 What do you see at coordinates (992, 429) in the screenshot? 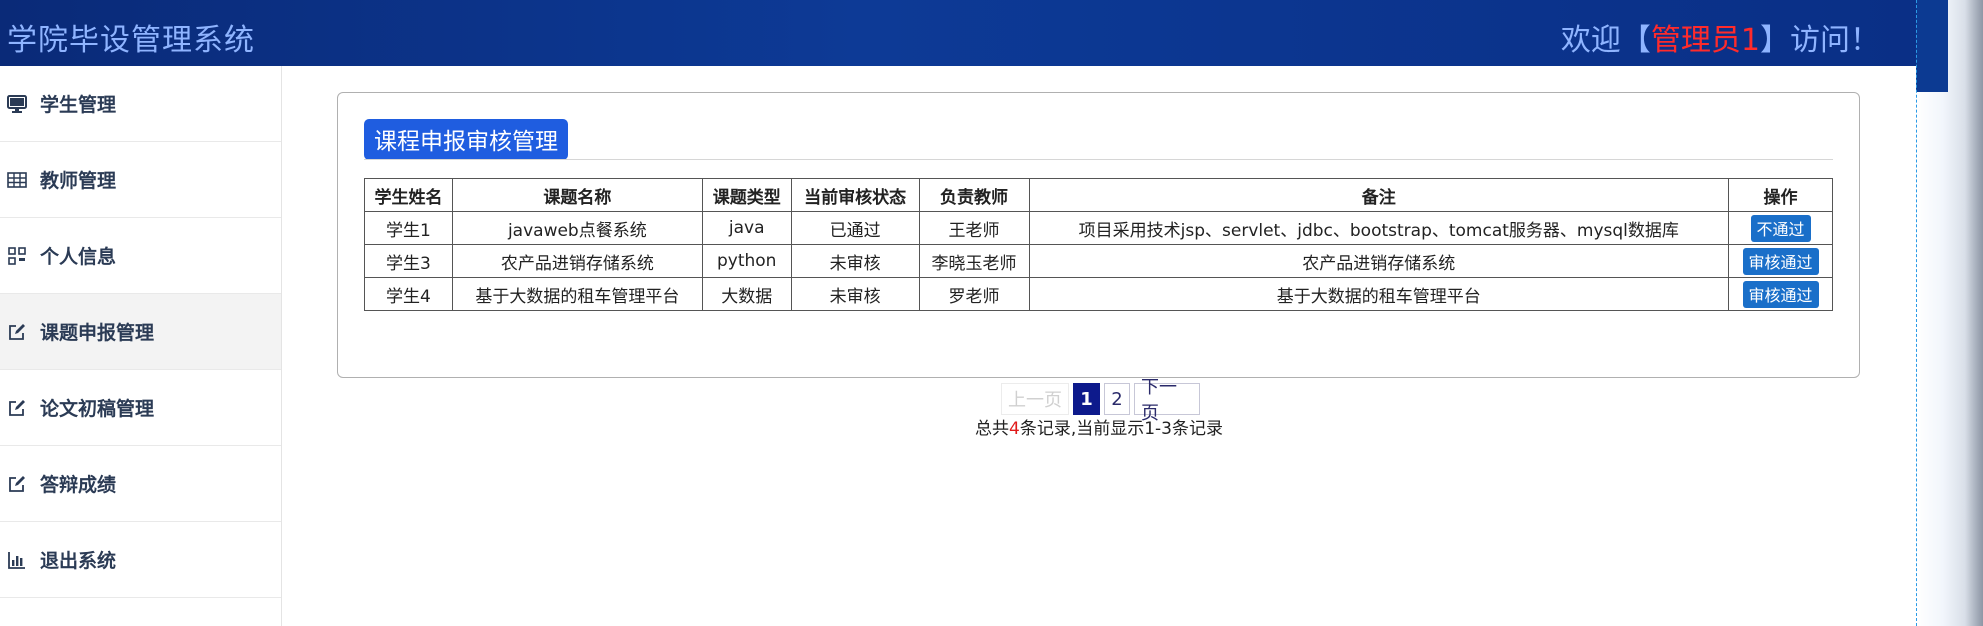
I see `summary-prefix: 总共` at bounding box center [992, 429].